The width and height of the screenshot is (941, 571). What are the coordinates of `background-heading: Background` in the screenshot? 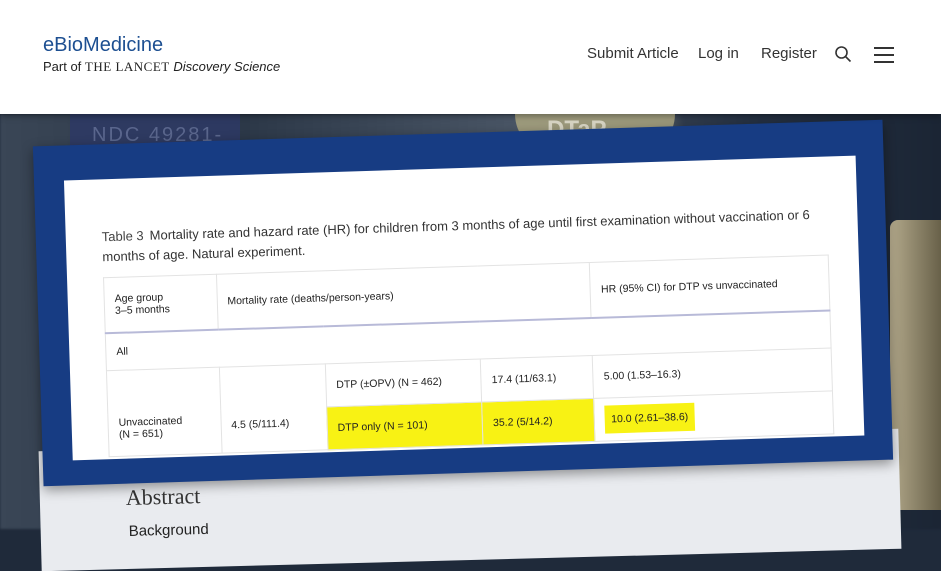 It's located at (168, 530).